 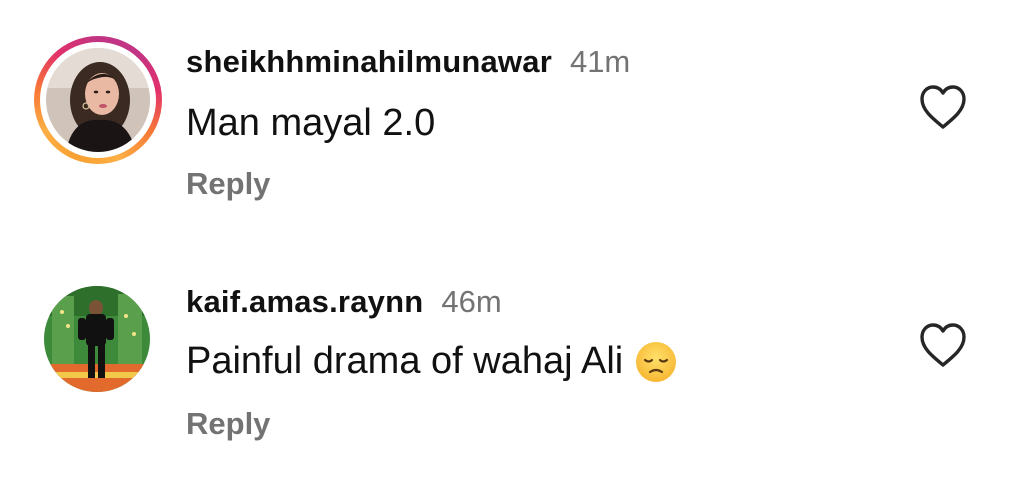 I want to click on avatar-story-ring, so click(x=98, y=100).